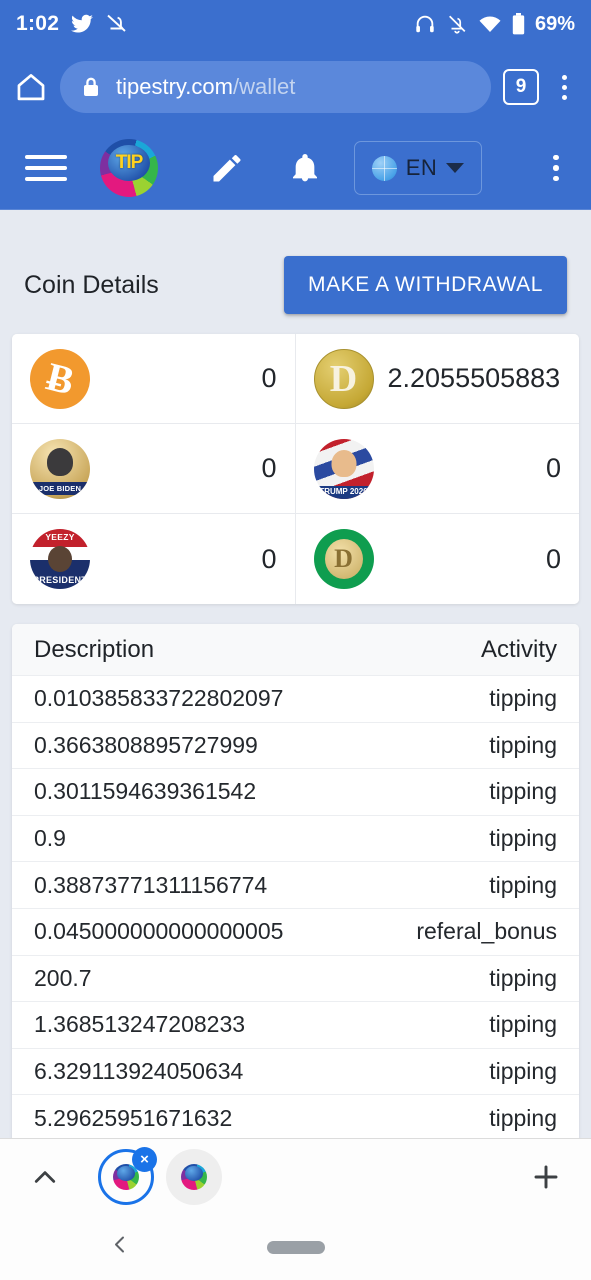 The height and width of the screenshot is (1280, 591). Describe the element at coordinates (474, 378) in the screenshot. I see `dogecoin-balance: 2.2055505883188` at that location.